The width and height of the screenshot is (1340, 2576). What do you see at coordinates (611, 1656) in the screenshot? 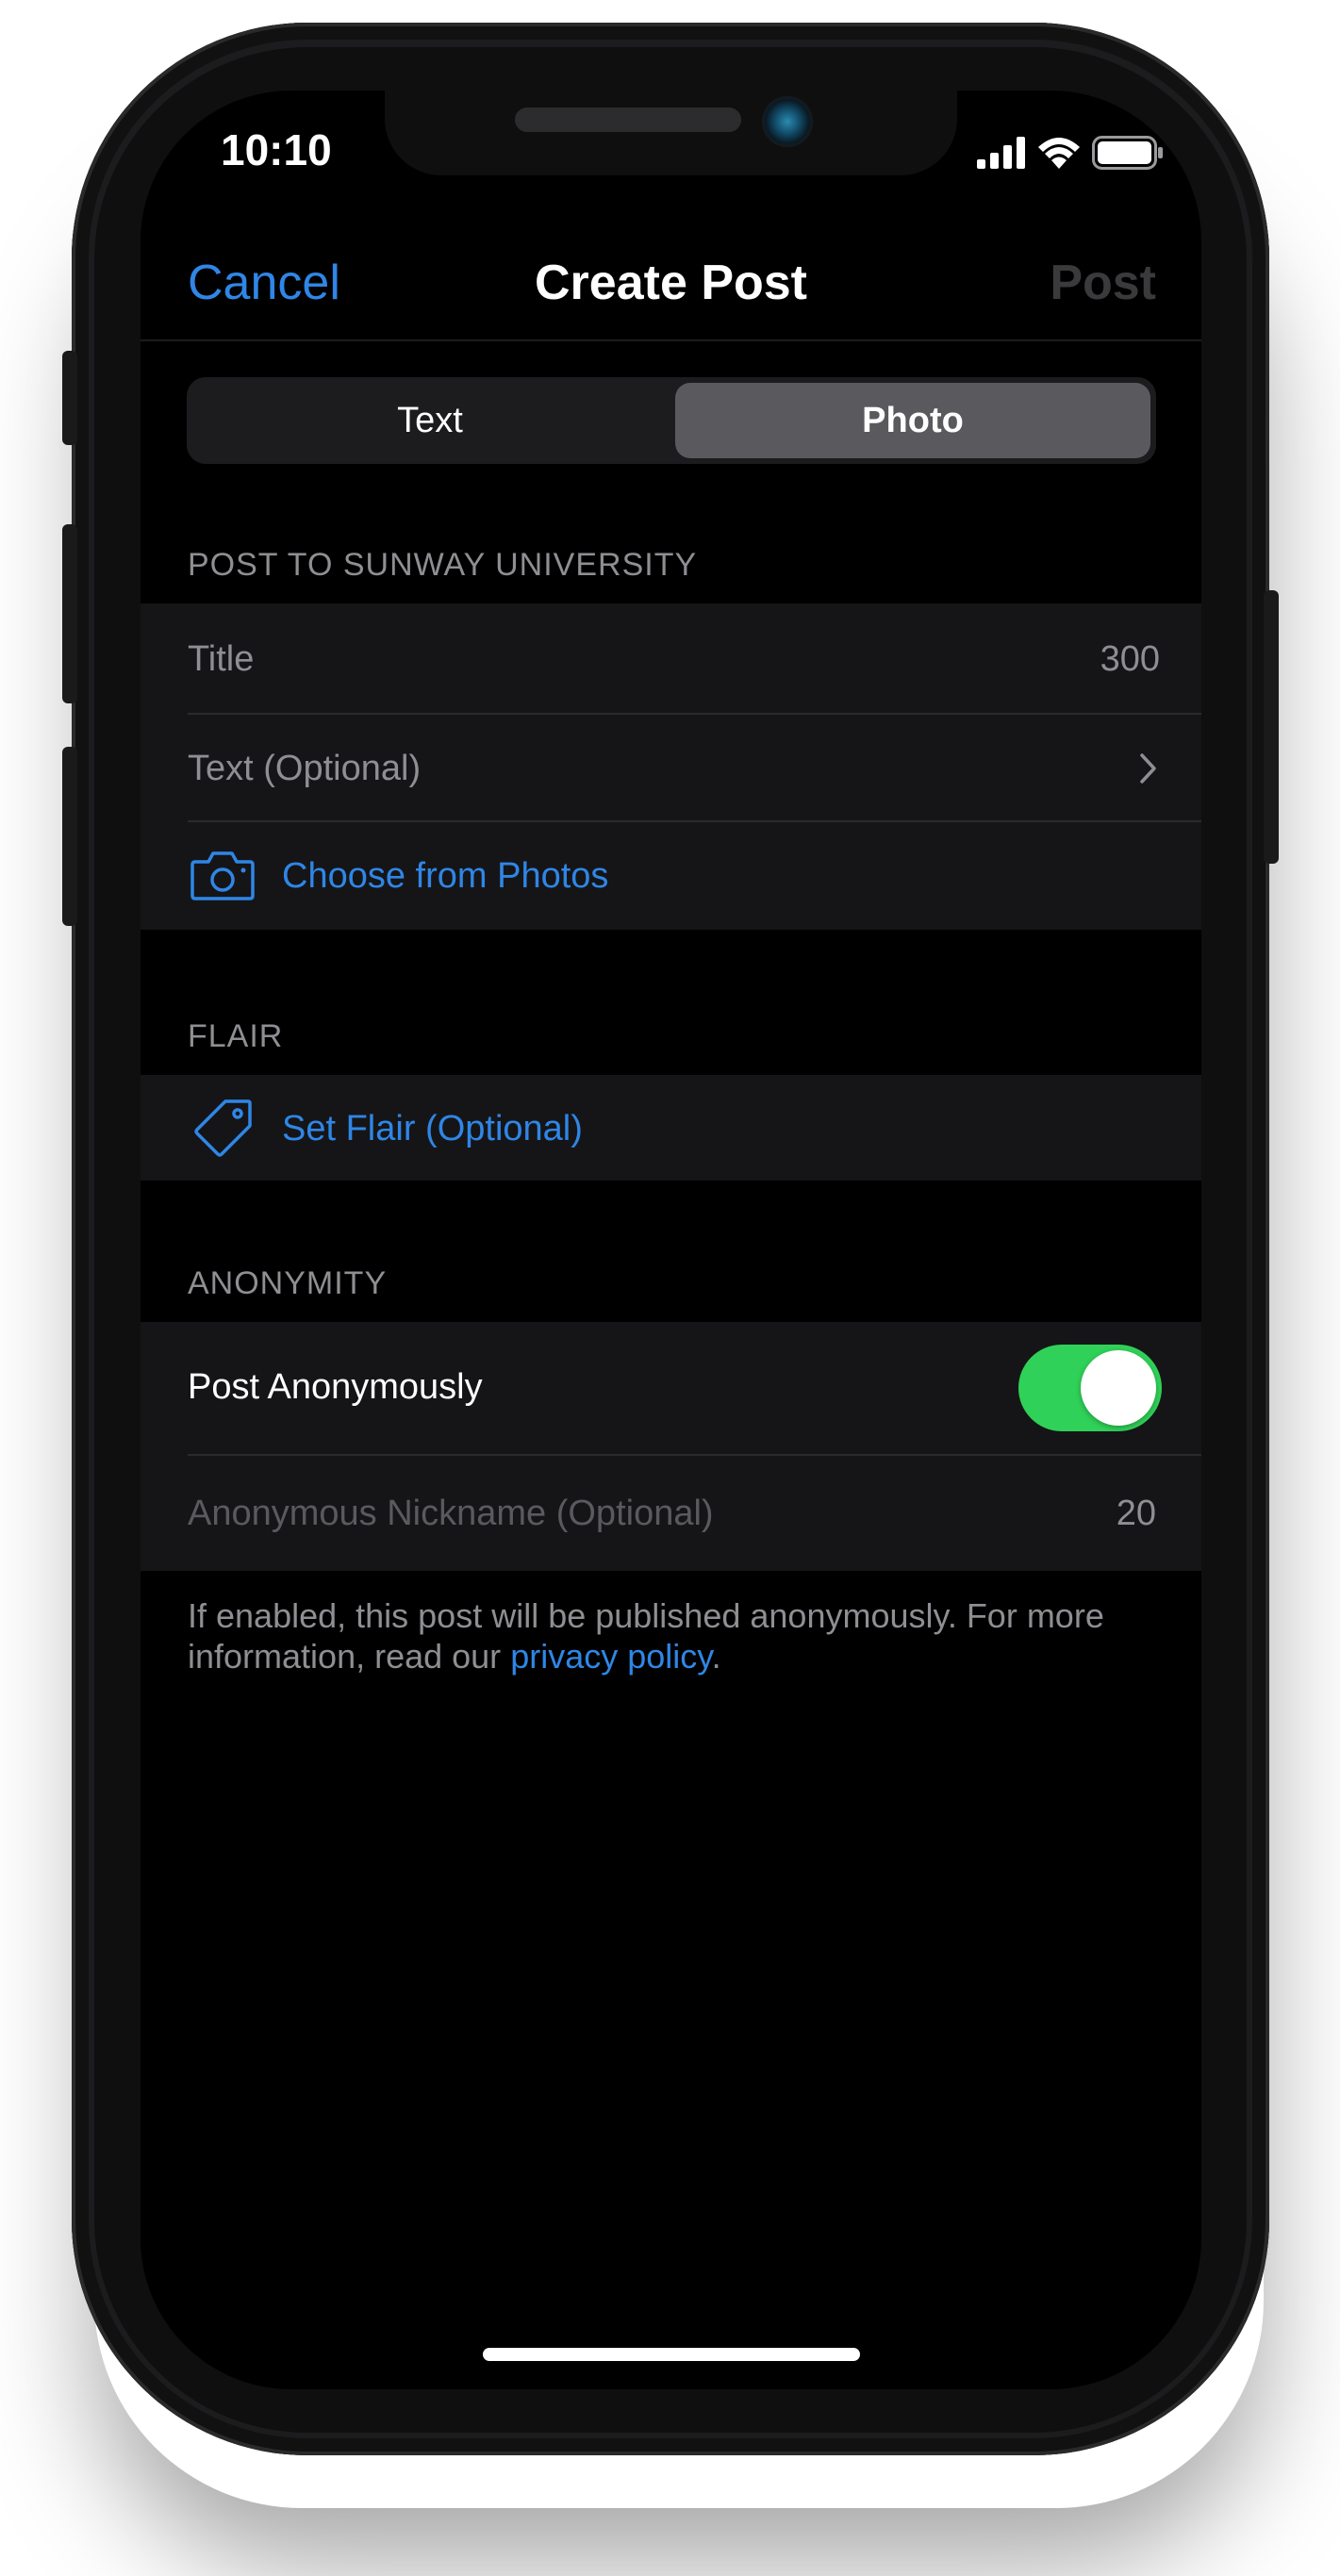
I see `privacy-policy-link: privacy policy` at bounding box center [611, 1656].